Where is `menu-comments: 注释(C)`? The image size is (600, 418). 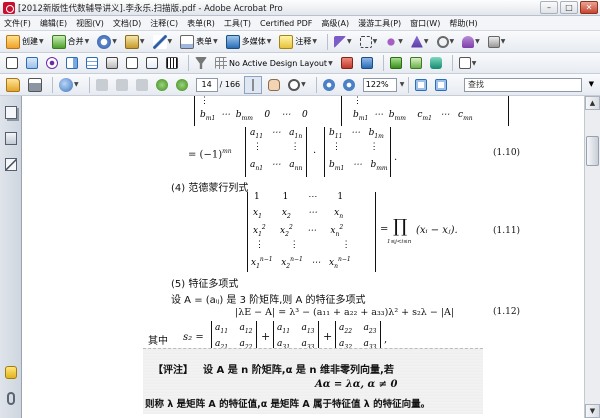 menu-comments: 注释(C) is located at coordinates (164, 23).